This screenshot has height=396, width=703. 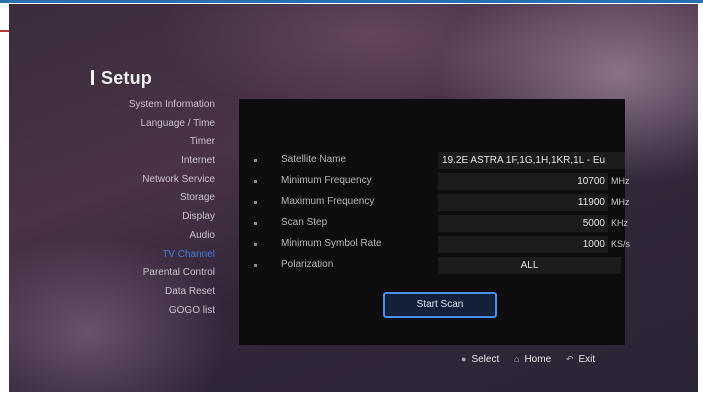 What do you see at coordinates (538, 359) in the screenshot?
I see `hint-home-label: Home` at bounding box center [538, 359].